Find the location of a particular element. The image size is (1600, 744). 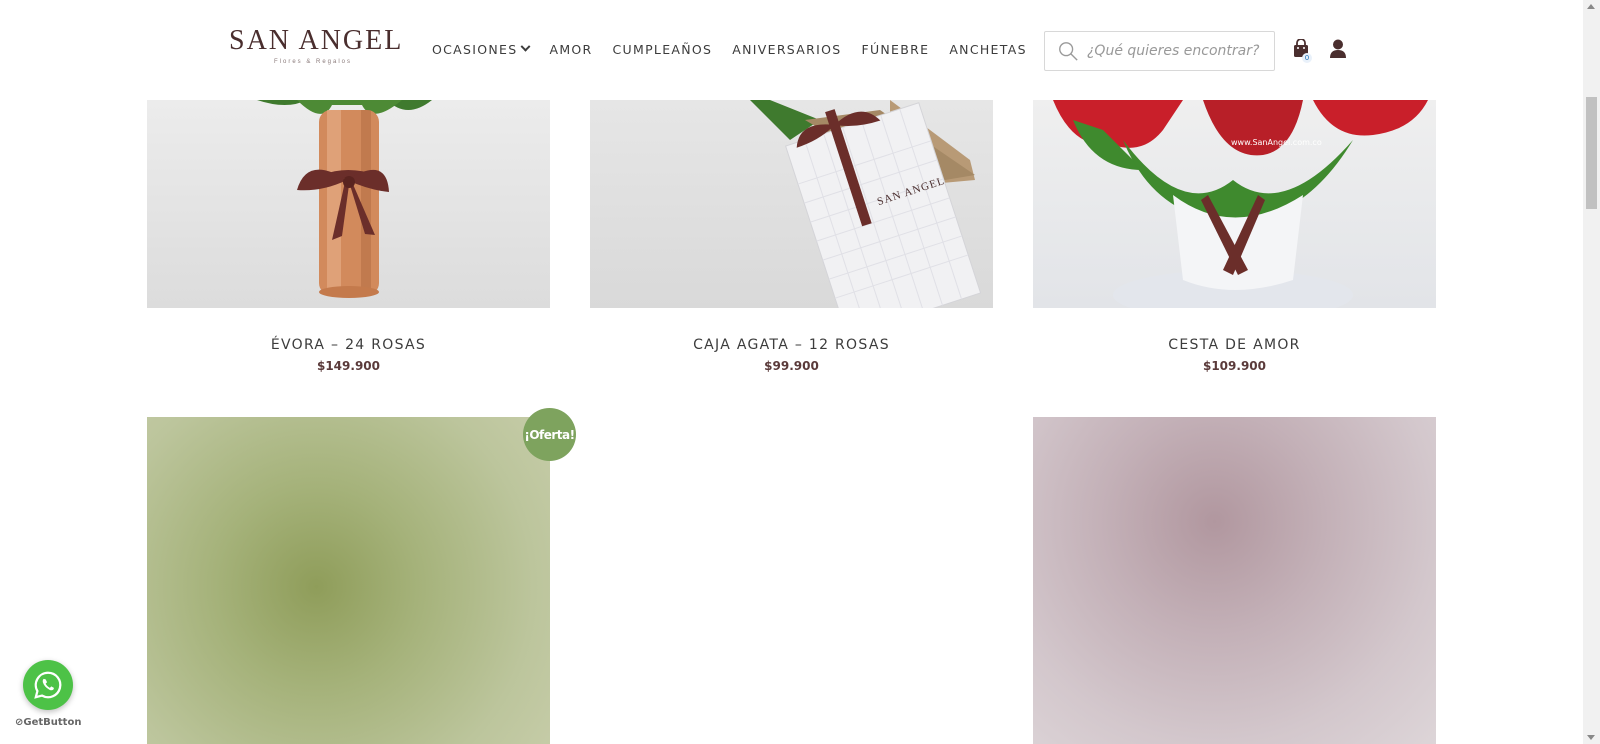

brand-logo: SAN ANGEL Flores & Regalos is located at coordinates (316, 48).